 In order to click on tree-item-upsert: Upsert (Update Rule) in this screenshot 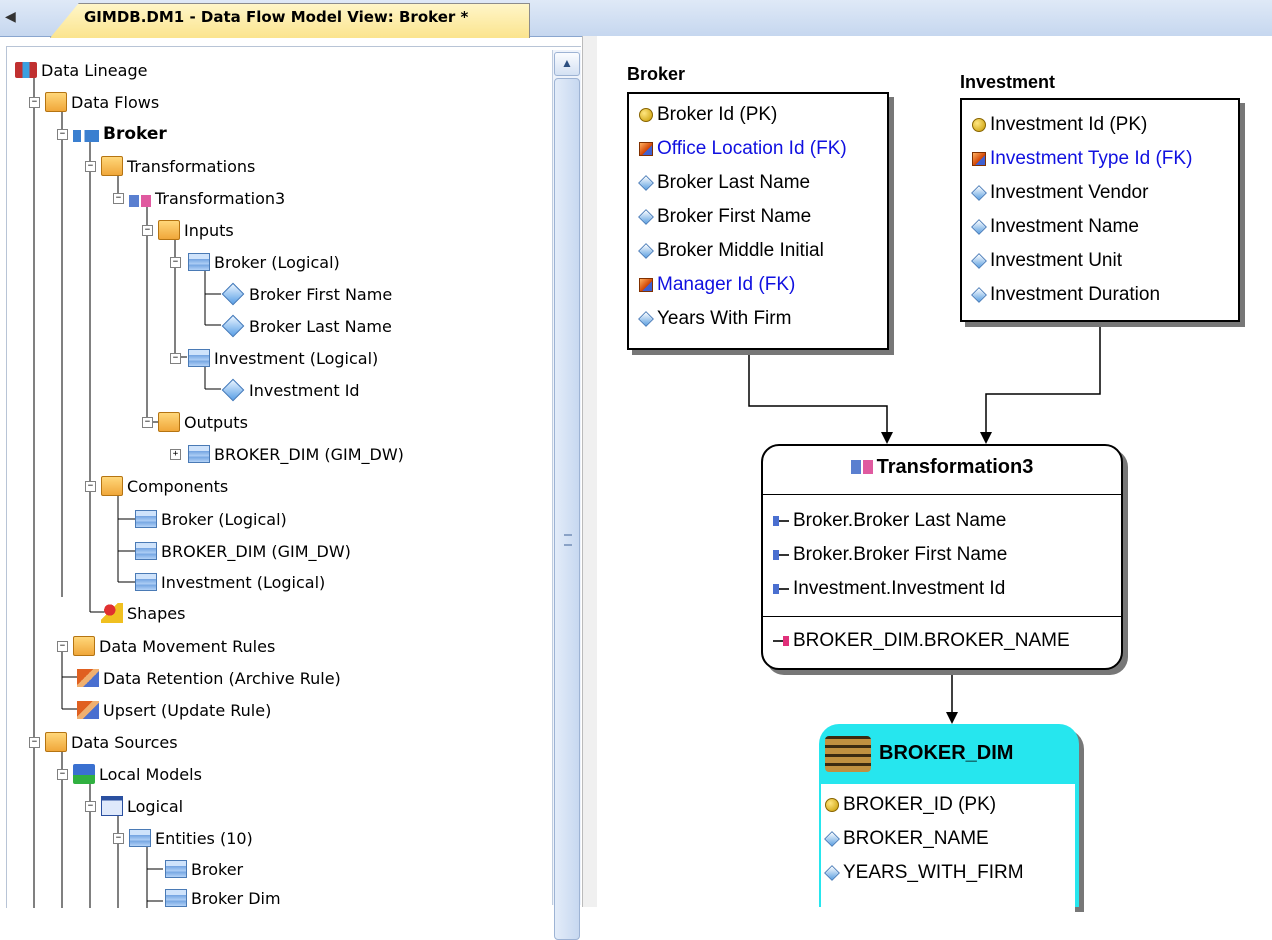, I will do `click(174, 710)`.